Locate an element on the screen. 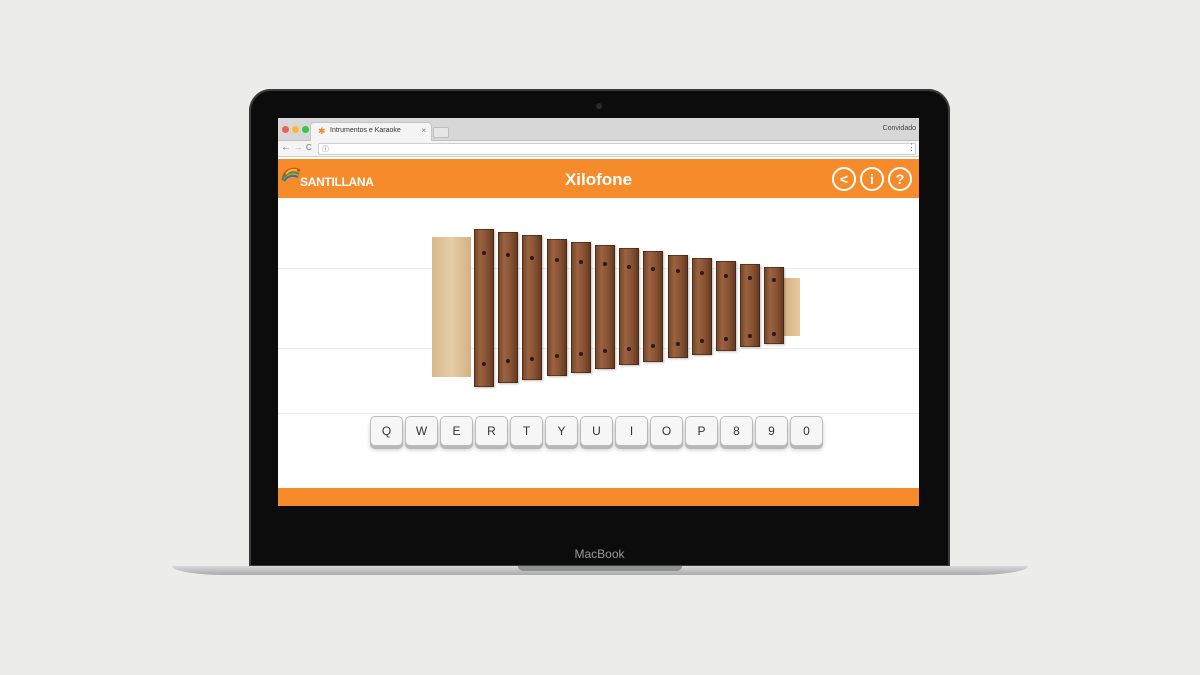 This screenshot has width=1200, height=675. reload-icon: C is located at coordinates (309, 147).